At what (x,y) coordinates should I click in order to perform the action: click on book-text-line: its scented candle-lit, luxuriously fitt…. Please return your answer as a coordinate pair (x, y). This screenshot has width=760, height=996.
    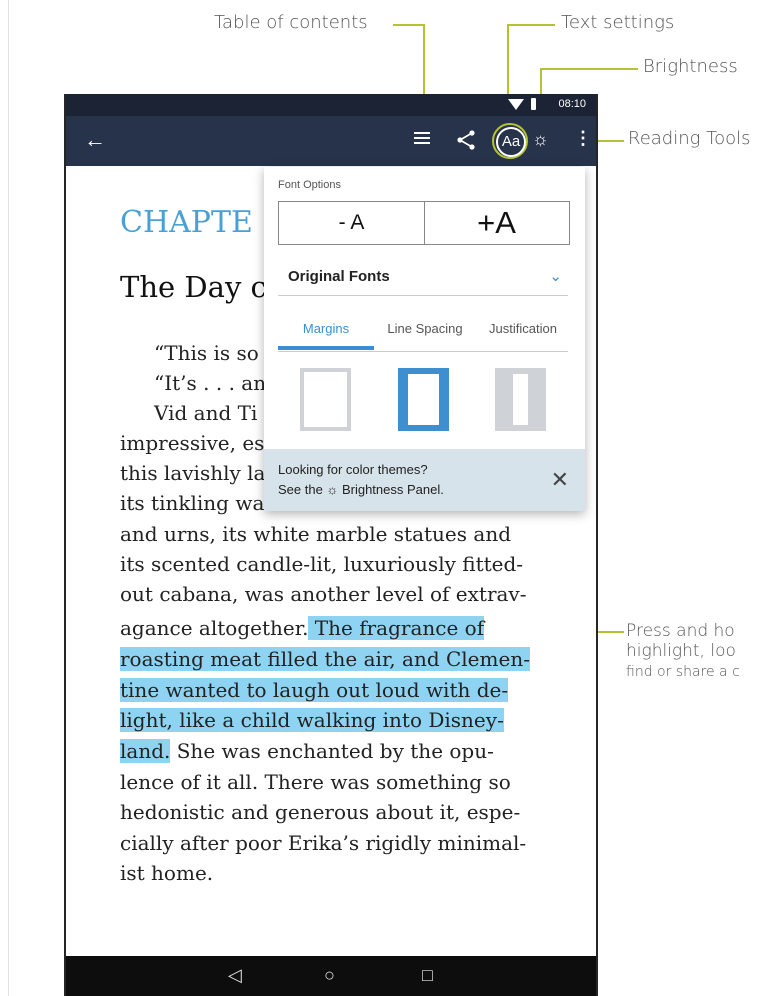
    Looking at the image, I should click on (322, 564).